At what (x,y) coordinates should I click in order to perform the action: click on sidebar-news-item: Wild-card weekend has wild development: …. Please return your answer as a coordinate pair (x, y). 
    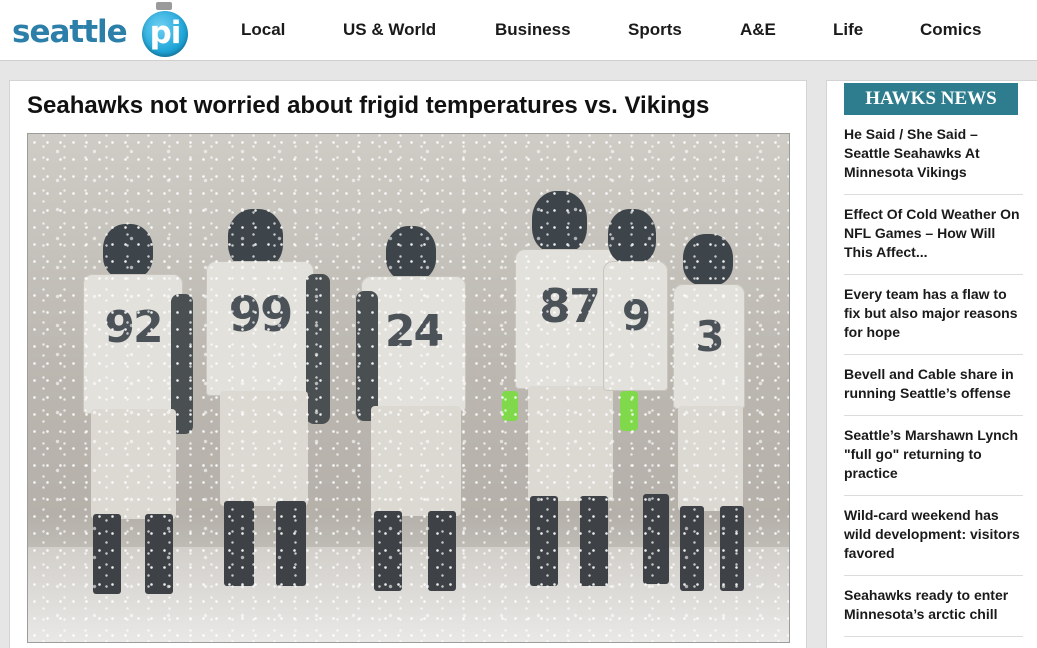
    Looking at the image, I should click on (933, 534).